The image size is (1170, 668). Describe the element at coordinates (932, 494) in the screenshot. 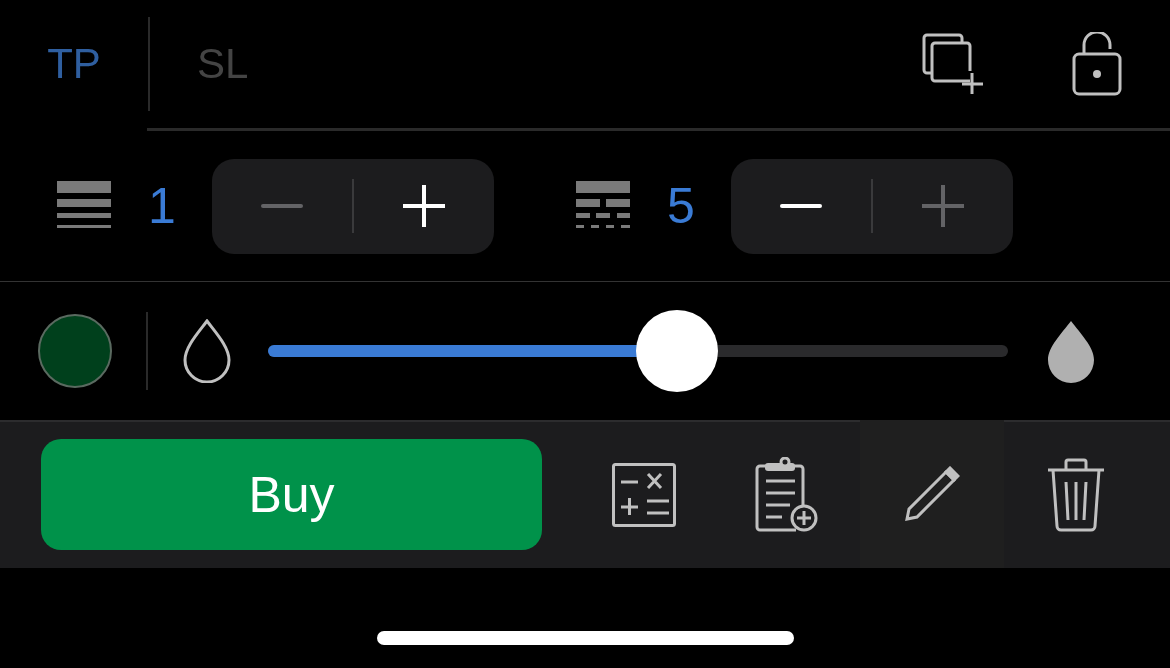

I see `pencil-icon` at that location.